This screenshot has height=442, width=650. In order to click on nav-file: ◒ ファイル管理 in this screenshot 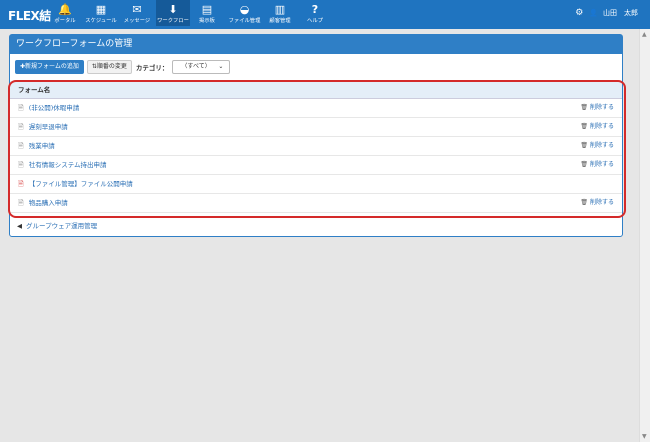, I will do `click(244, 14)`.